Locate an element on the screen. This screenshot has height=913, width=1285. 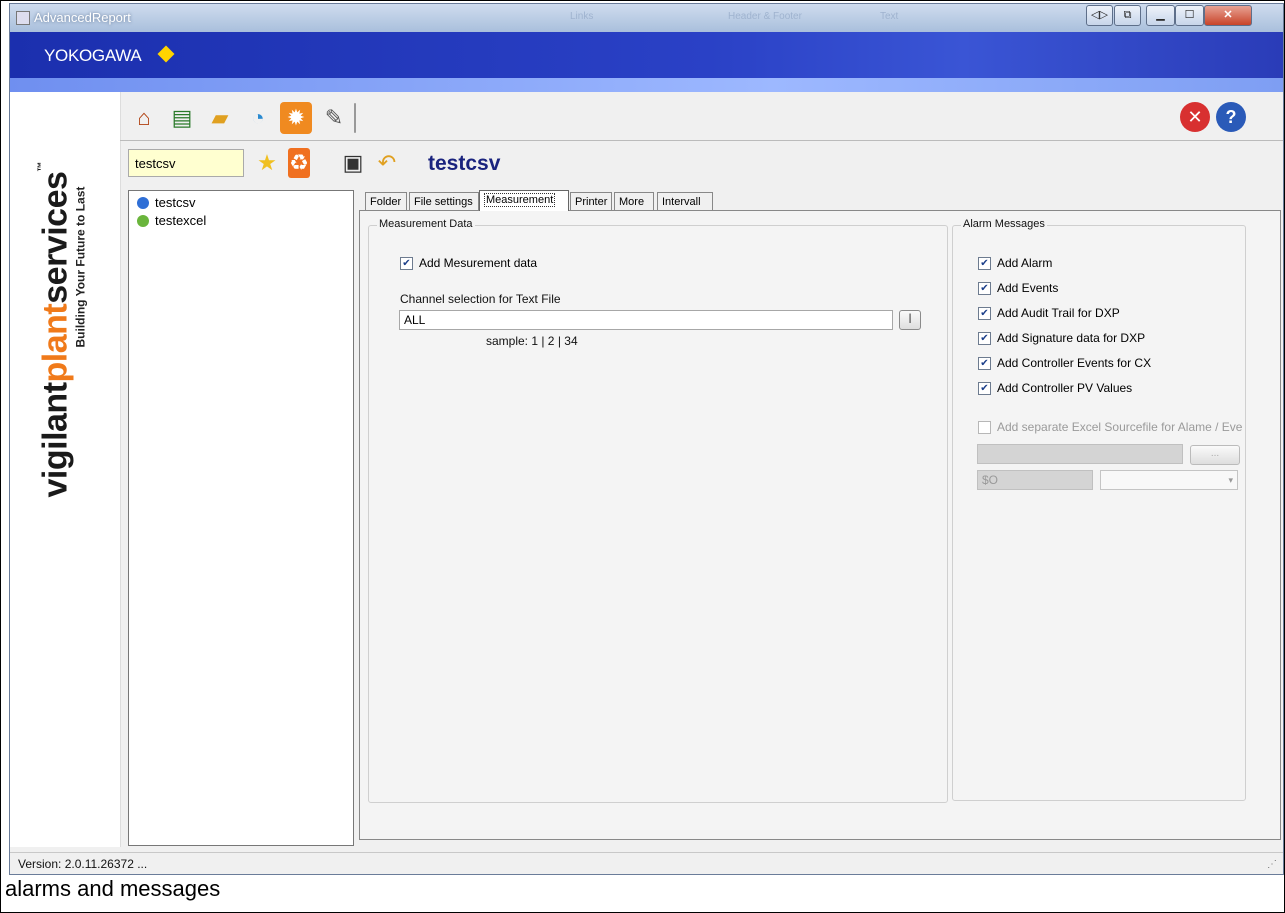
main-toolbar: ⌂ ▤ ▰ ◔ ✹ ✎ ✕ ? is located at coordinates (701, 118).